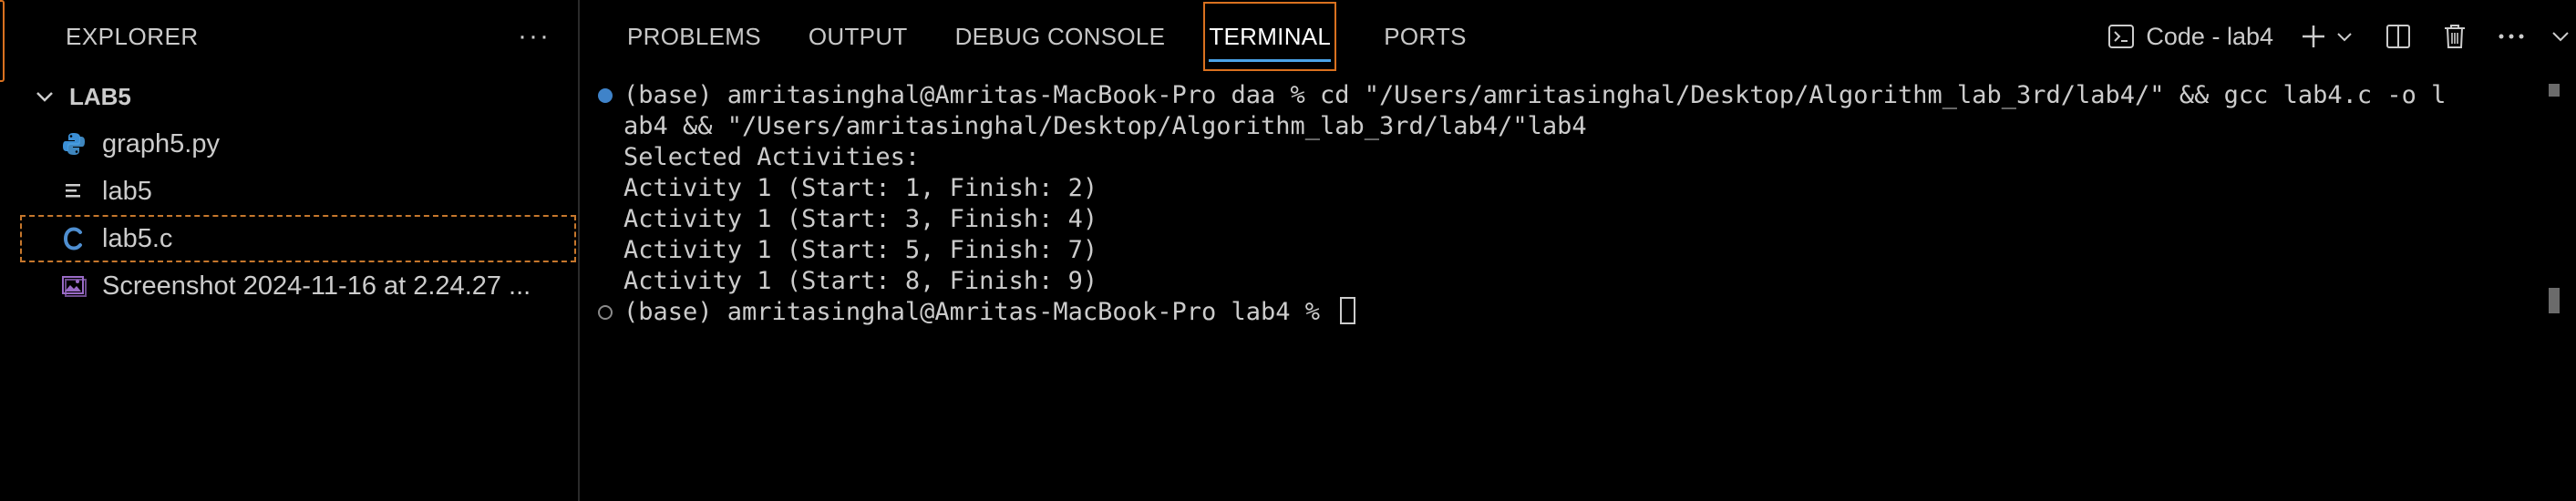 This screenshot has width=2576, height=501. I want to click on terminal-icon, so click(2121, 36).